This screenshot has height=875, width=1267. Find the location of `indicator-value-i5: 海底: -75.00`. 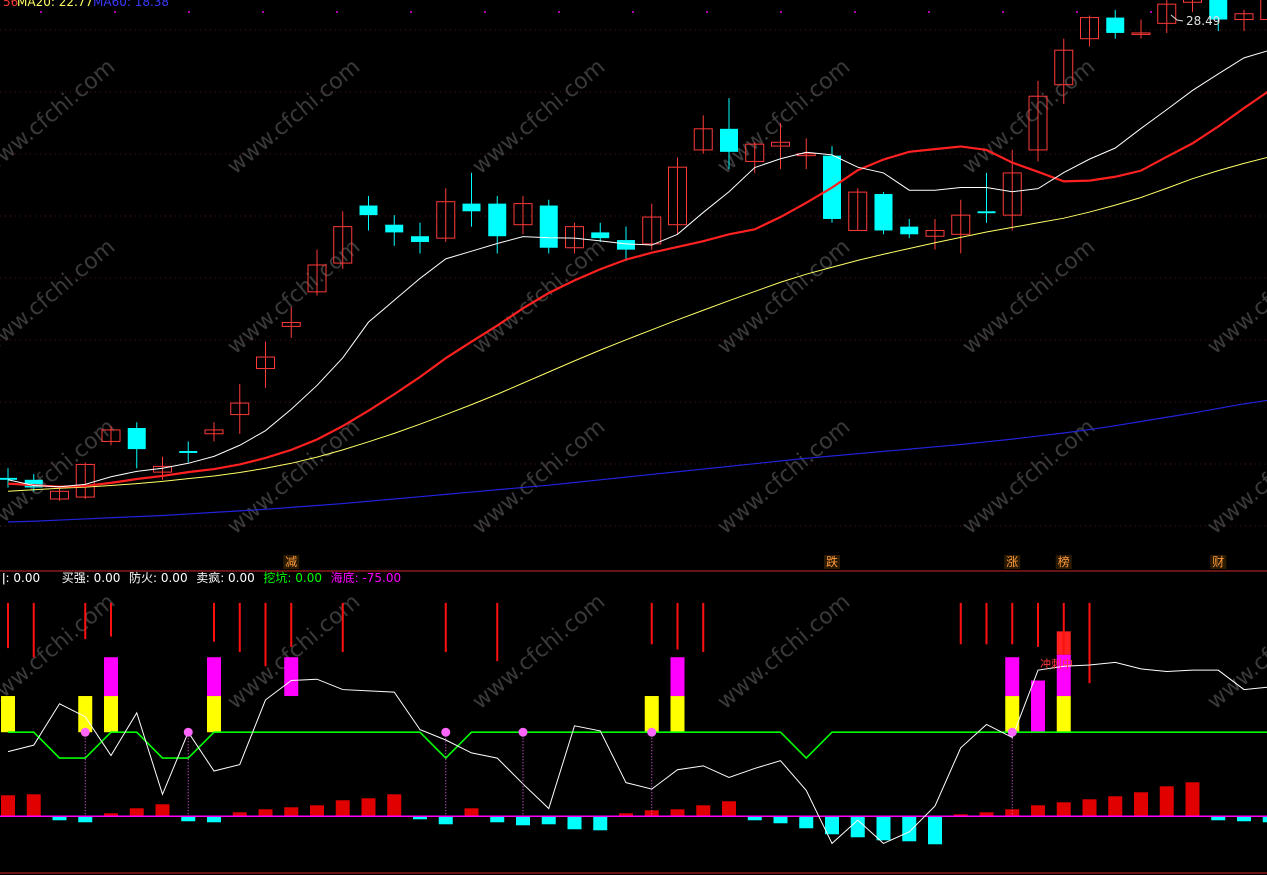

indicator-value-i5: 海底: -75.00 is located at coordinates (366, 577).